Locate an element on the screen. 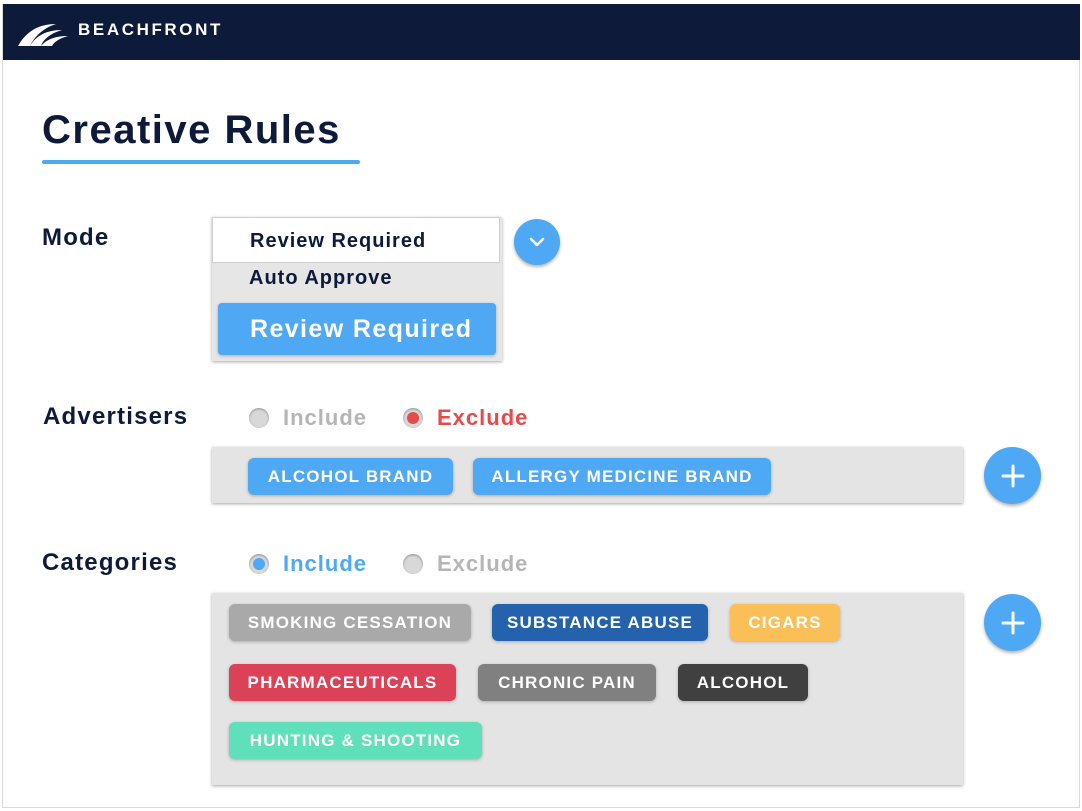 Image resolution: width=1082 pixels, height=811 pixels. advertisers-tag-box: ALCOHOL BRAND ALLERGY MEDICINE BRAND is located at coordinates (587, 475).